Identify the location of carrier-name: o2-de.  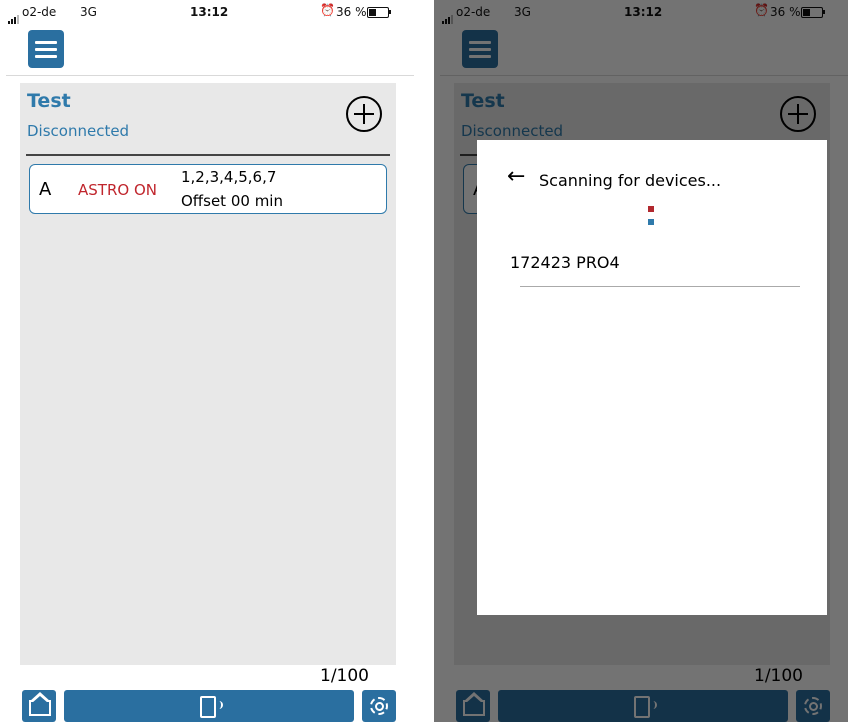
(39, 12).